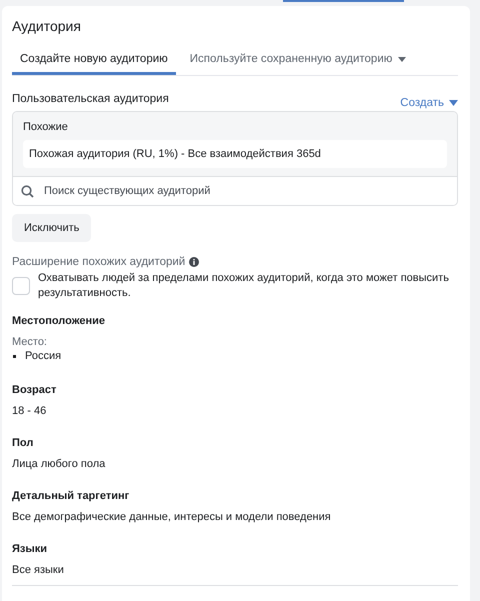  Describe the element at coordinates (46, 127) in the screenshot. I see `group-label: Похожие` at that location.